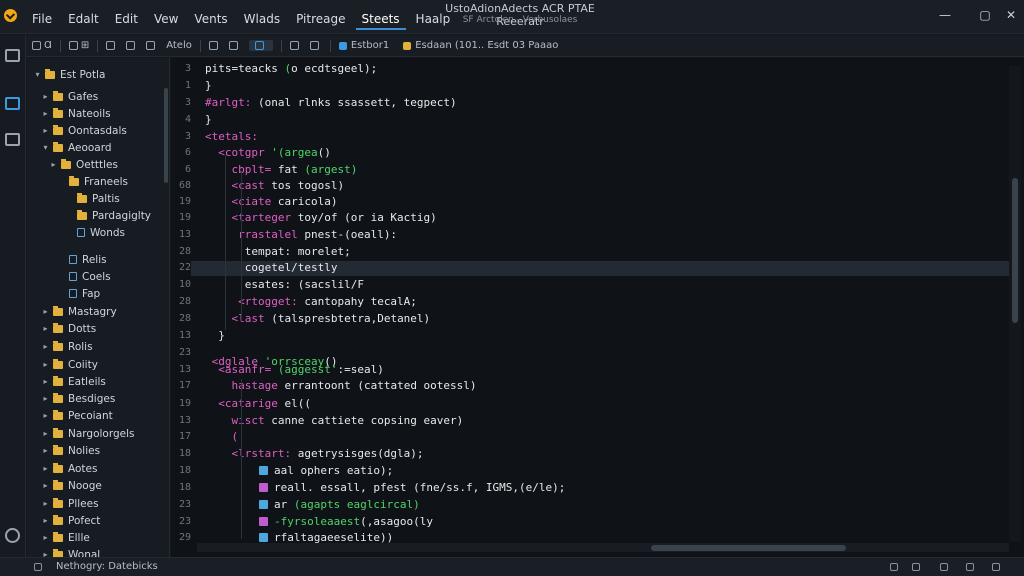 The height and width of the screenshot is (576, 1024). Describe the element at coordinates (311, 301) in the screenshot. I see `code-line: <rtogget: cantopahy tecalA;` at that location.